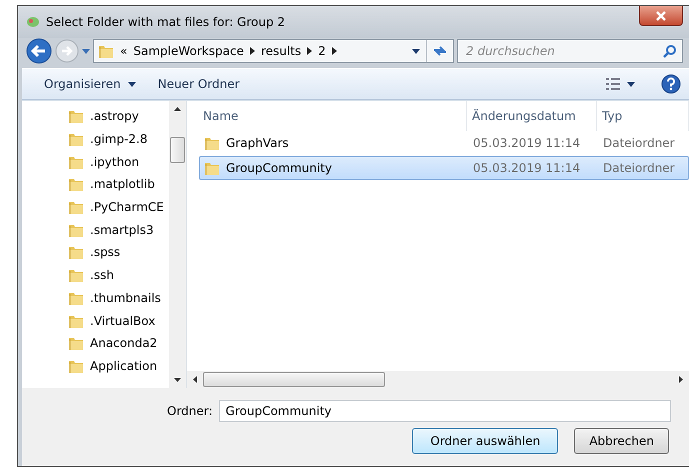 This screenshot has height=473, width=689. What do you see at coordinates (327, 116) in the screenshot?
I see `column-header: Name` at bounding box center [327, 116].